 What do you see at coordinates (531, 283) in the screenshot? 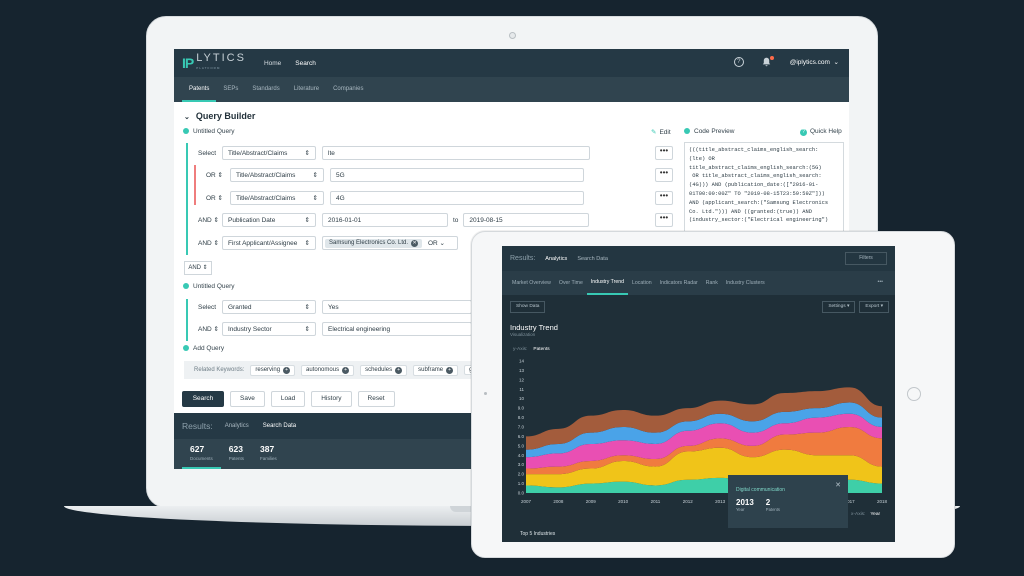
I see `tab-market-overview: Market Overview` at bounding box center [531, 283].